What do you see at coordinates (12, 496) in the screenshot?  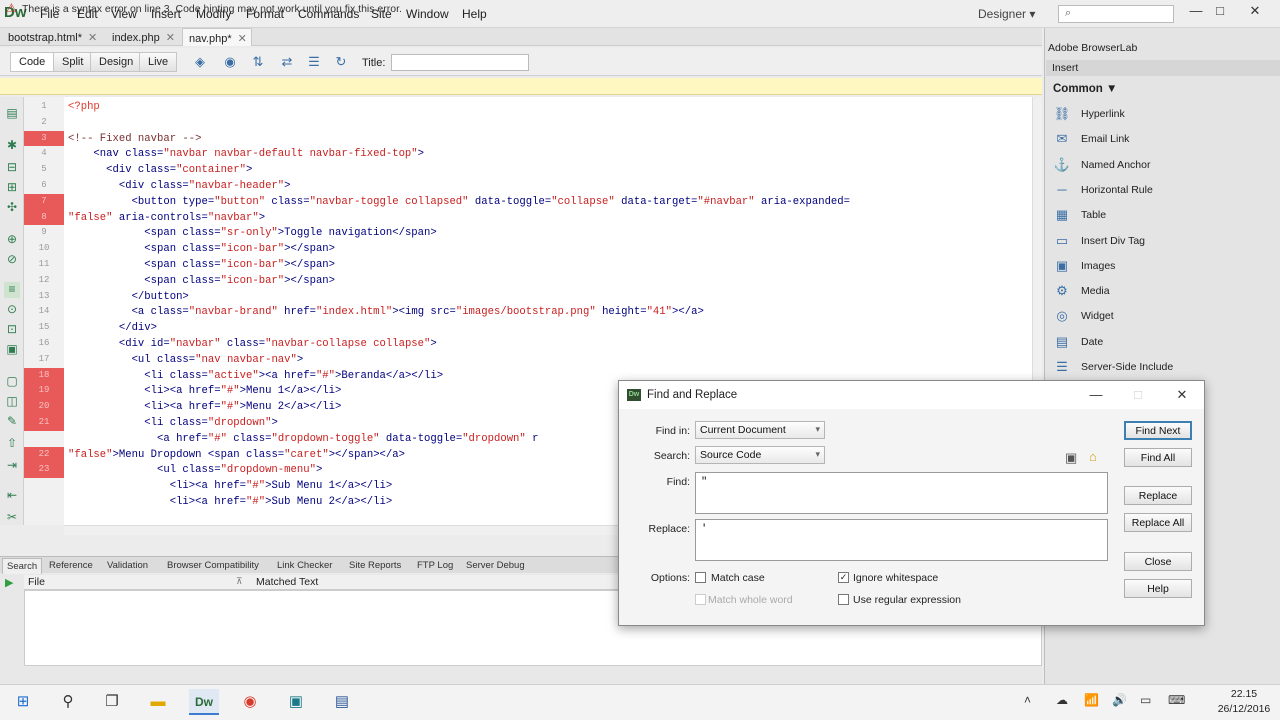 I see `outdent-code-icon: ⇤` at bounding box center [12, 496].